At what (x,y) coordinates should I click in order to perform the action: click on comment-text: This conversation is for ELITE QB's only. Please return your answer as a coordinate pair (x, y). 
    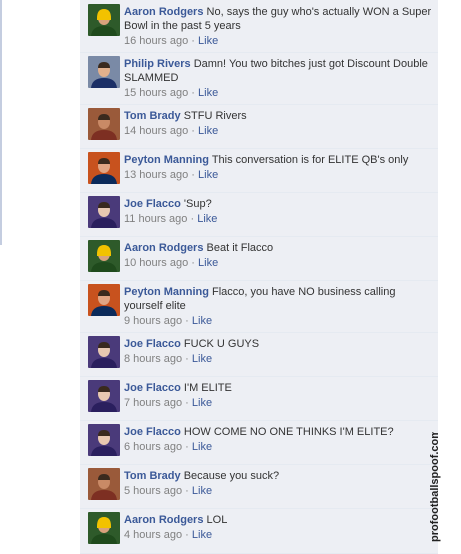
    Looking at the image, I should click on (310, 160).